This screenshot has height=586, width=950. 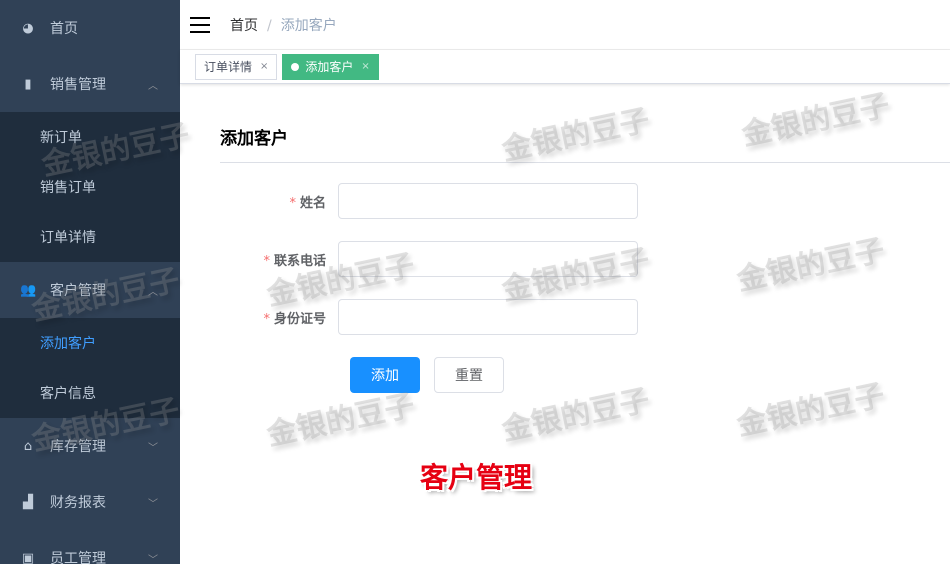 I want to click on users-icon: 👥, so click(x=28, y=290).